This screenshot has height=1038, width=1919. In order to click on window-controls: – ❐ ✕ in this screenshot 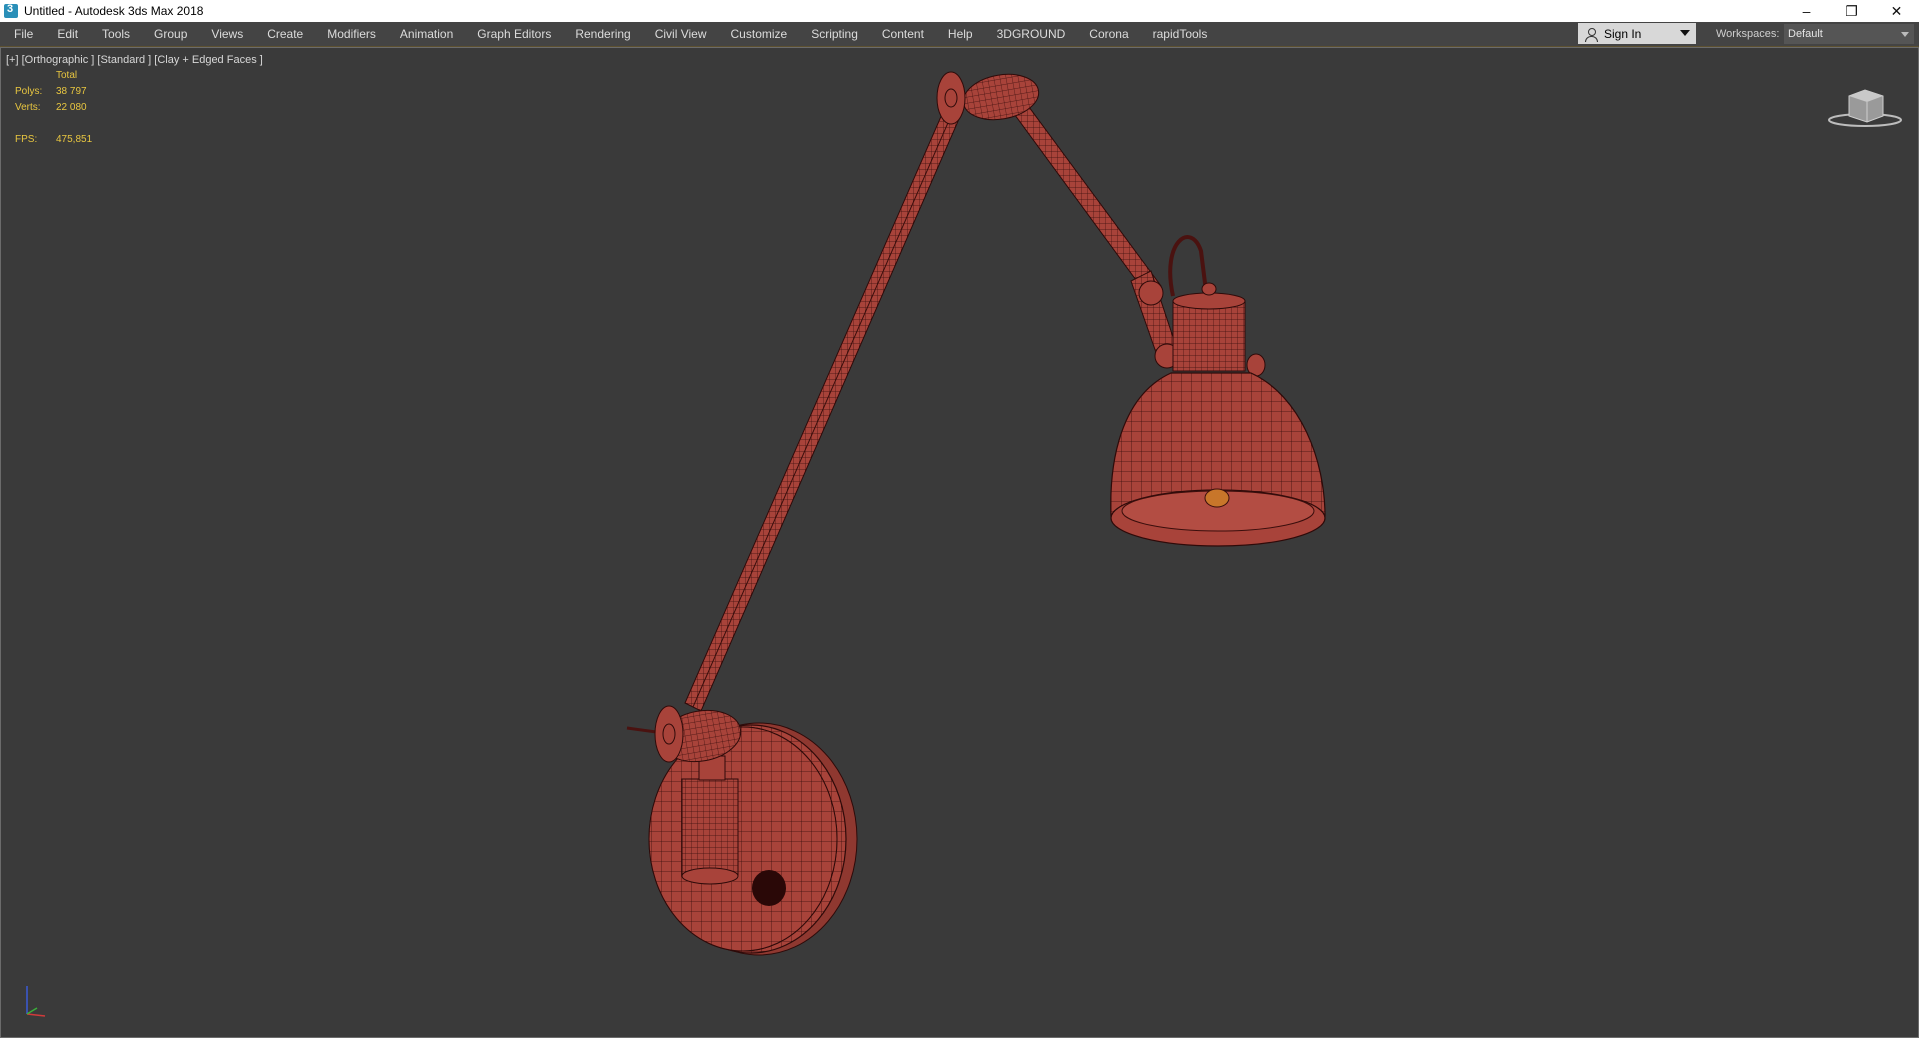, I will do `click(1851, 11)`.